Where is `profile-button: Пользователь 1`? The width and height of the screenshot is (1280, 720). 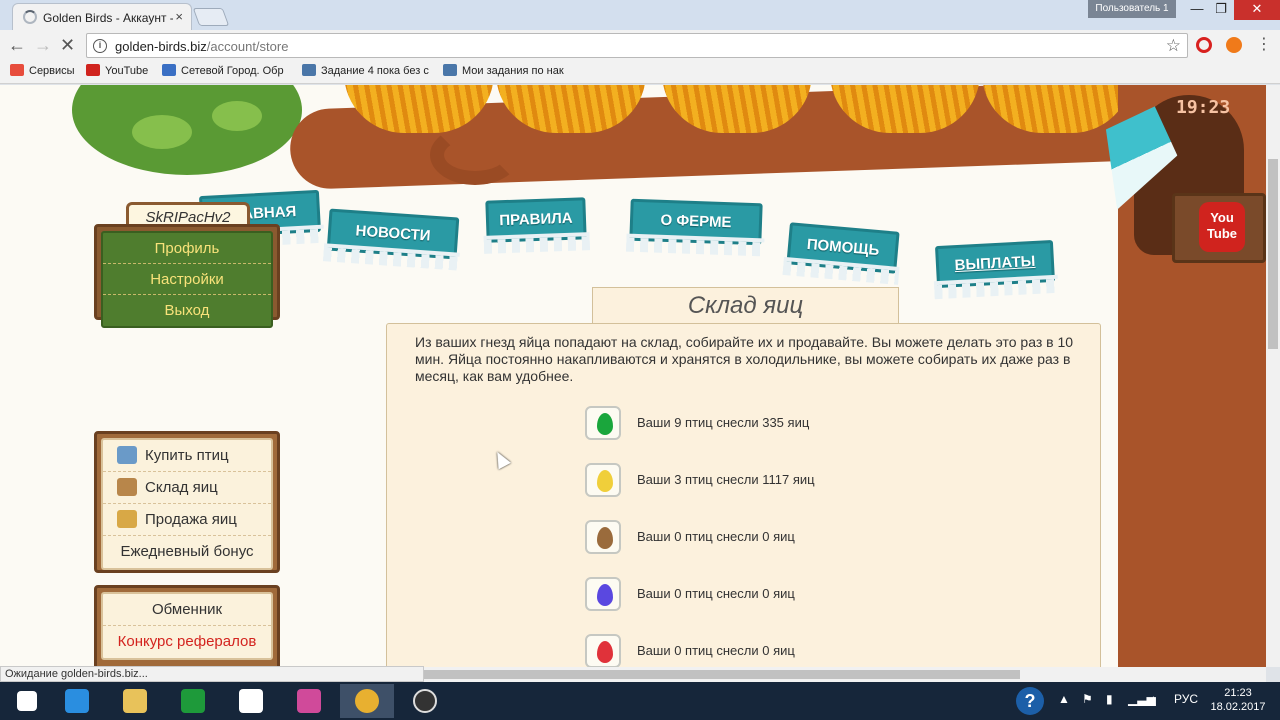
profile-button: Пользователь 1 is located at coordinates (1132, 9).